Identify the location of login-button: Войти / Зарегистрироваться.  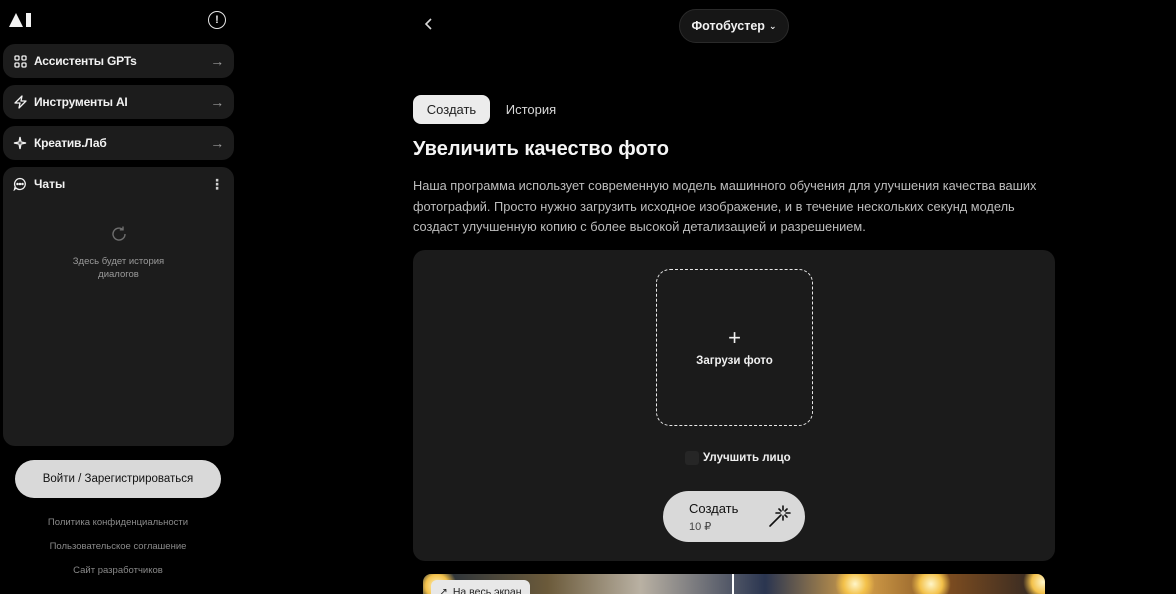
(118, 479).